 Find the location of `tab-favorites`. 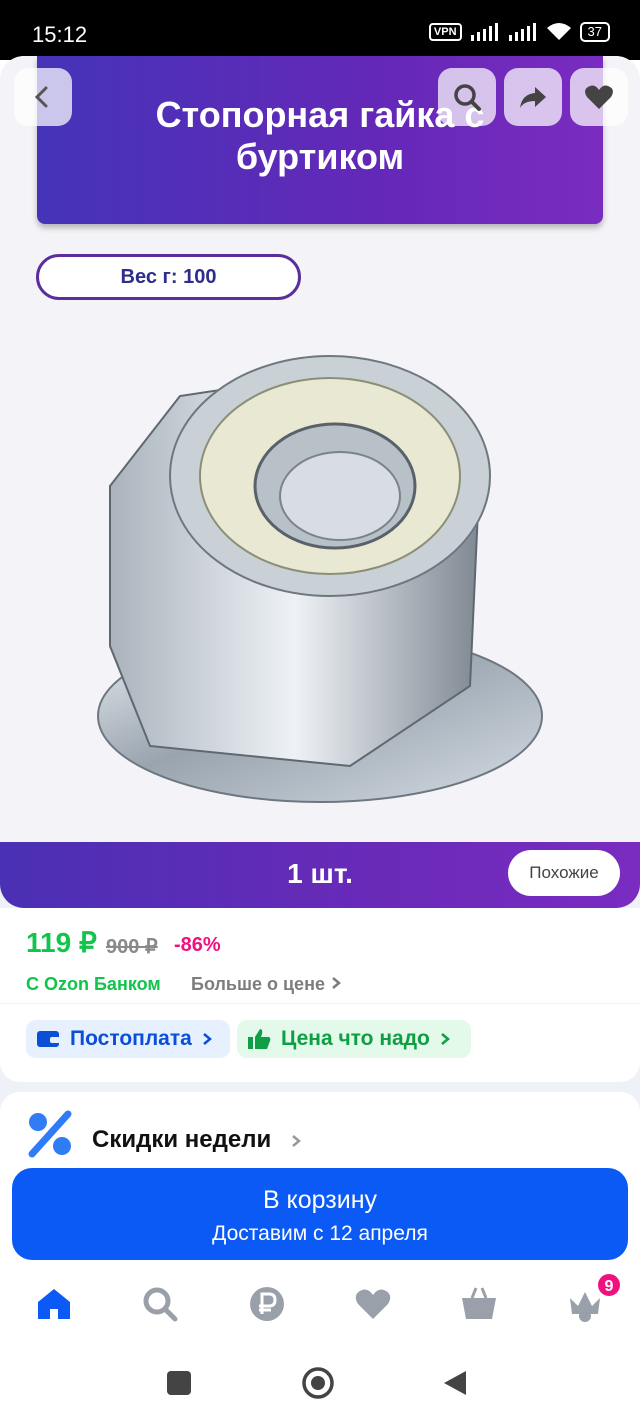

tab-favorites is located at coordinates (373, 1304).